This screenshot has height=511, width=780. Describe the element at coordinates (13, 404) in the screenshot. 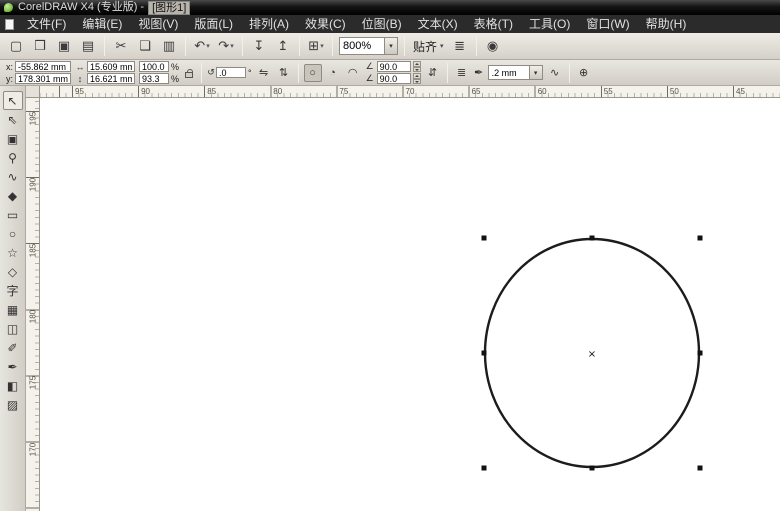

I see `interactive-fill-tool: ▨` at that location.